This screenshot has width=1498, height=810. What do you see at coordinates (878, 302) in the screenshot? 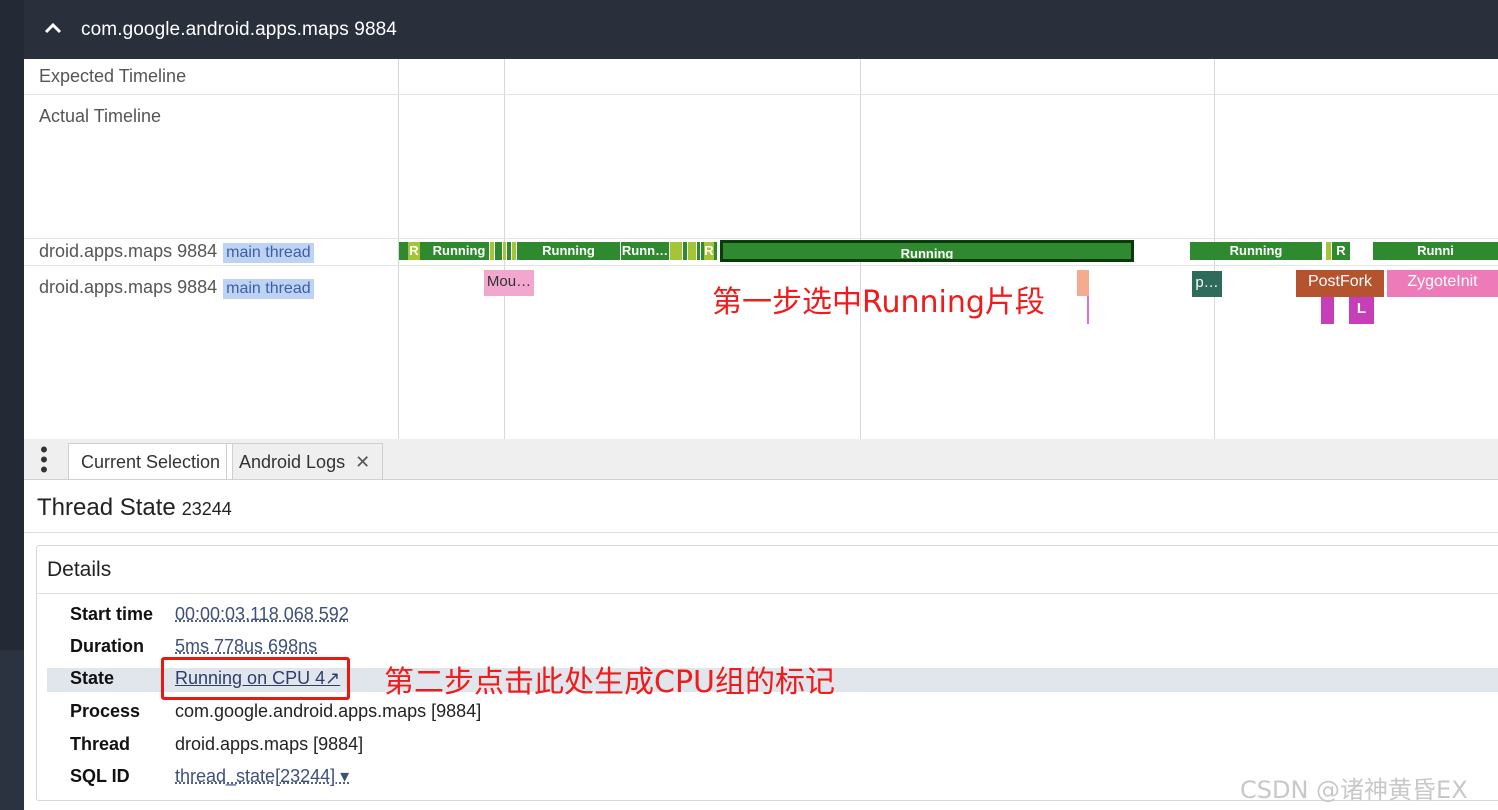
I see `annotation-step1: 第一步选中Running片段` at bounding box center [878, 302].